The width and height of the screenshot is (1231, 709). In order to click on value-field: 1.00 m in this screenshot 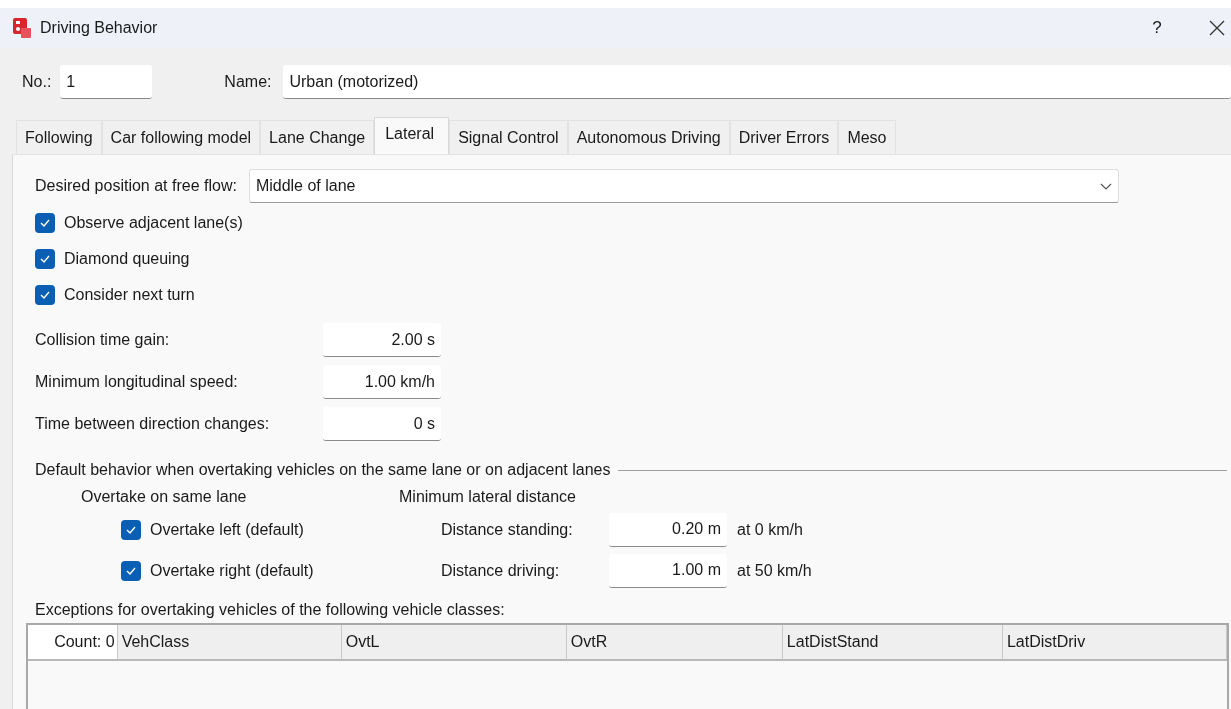, I will do `click(668, 570)`.